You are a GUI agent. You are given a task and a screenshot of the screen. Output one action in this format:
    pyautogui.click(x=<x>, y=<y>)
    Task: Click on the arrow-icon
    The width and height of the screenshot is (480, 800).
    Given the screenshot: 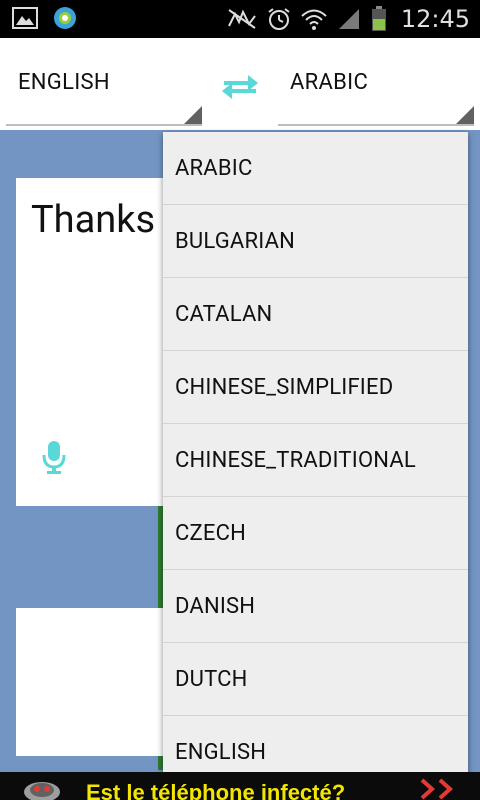 What is the action you would take?
    pyautogui.click(x=436, y=789)
    